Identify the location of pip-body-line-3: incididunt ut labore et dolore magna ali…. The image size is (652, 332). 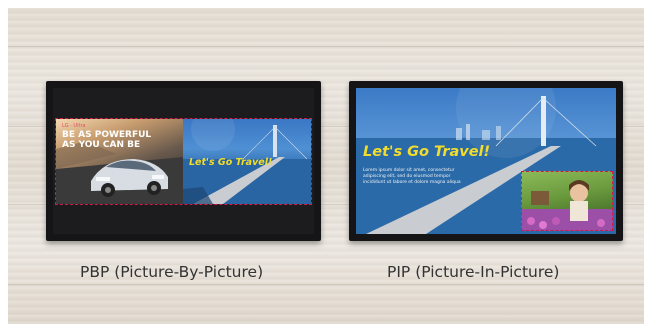
(412, 182).